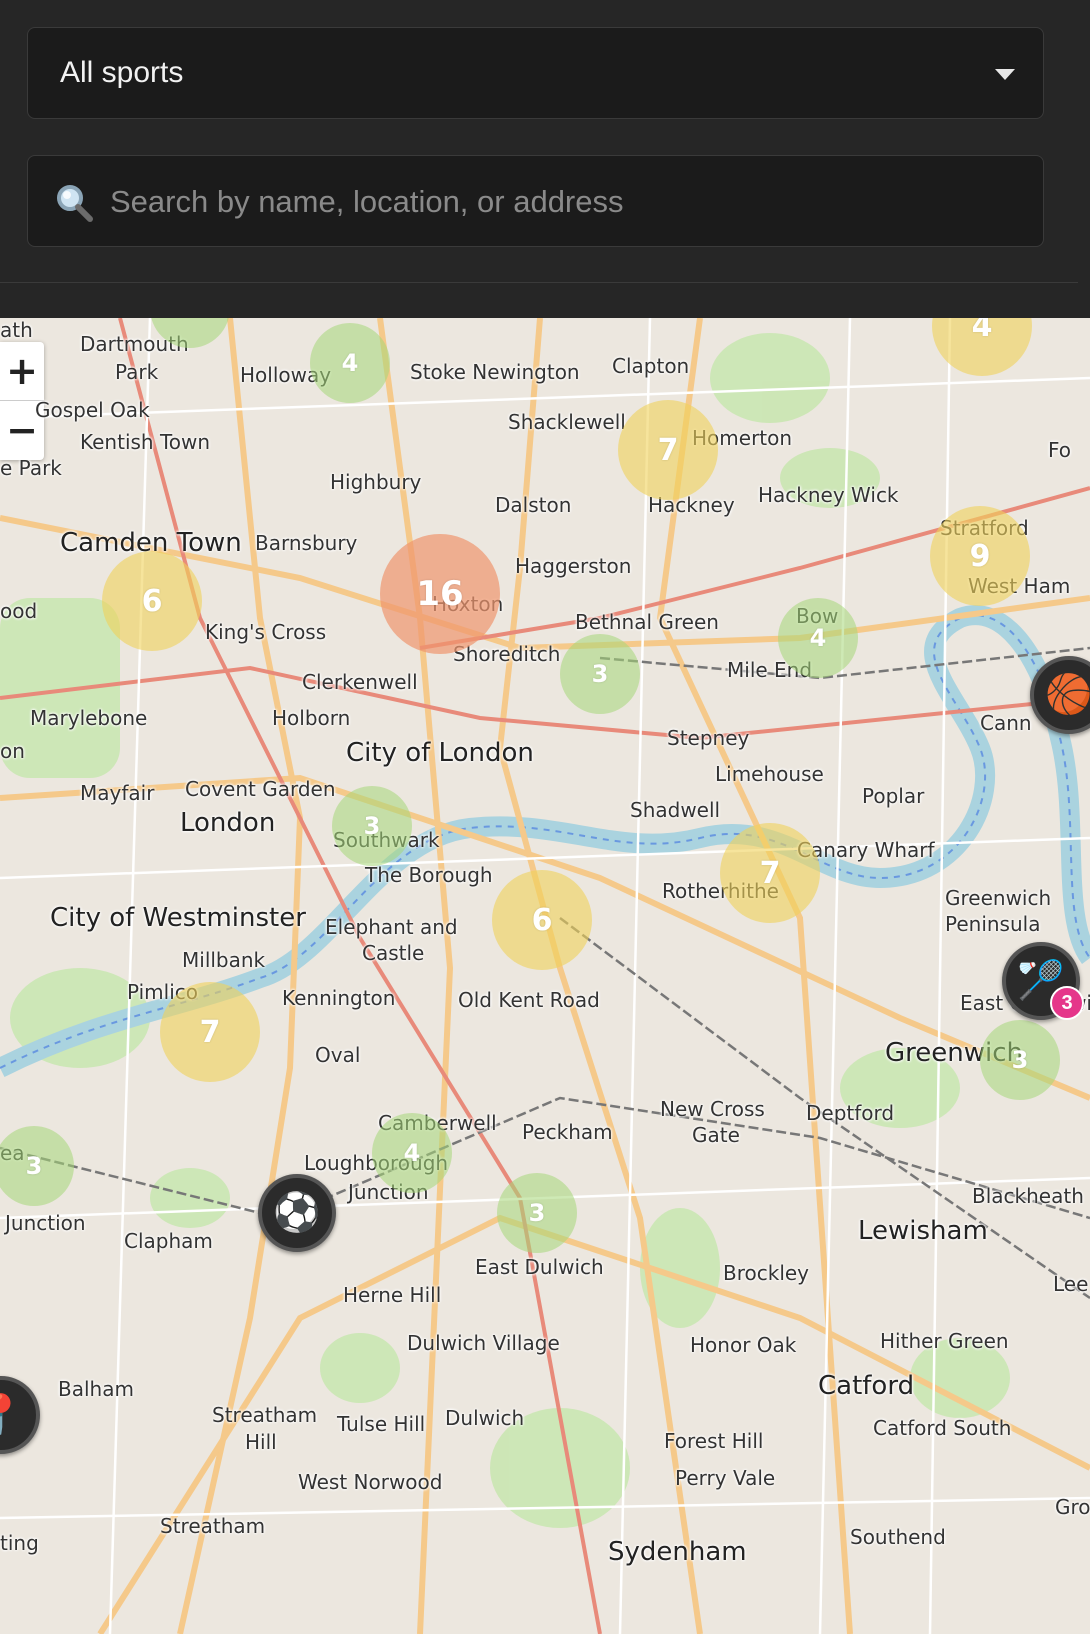  I want to click on place-label: on, so click(12, 751).